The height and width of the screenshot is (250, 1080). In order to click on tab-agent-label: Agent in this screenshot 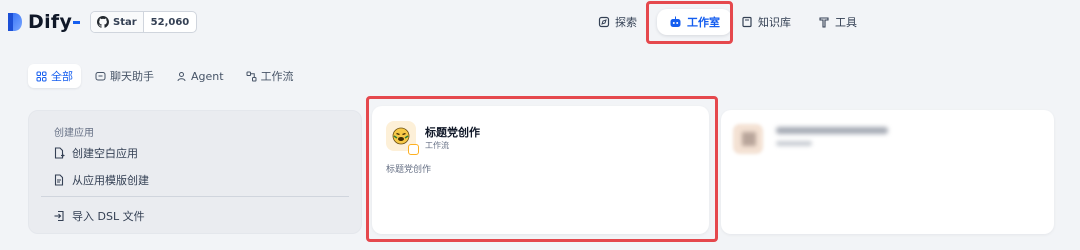, I will do `click(207, 76)`.